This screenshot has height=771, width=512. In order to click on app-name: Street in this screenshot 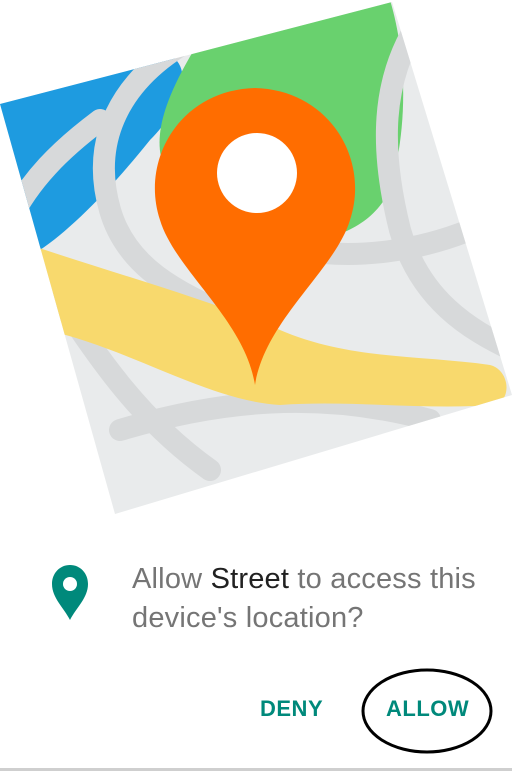, I will do `click(250, 579)`.